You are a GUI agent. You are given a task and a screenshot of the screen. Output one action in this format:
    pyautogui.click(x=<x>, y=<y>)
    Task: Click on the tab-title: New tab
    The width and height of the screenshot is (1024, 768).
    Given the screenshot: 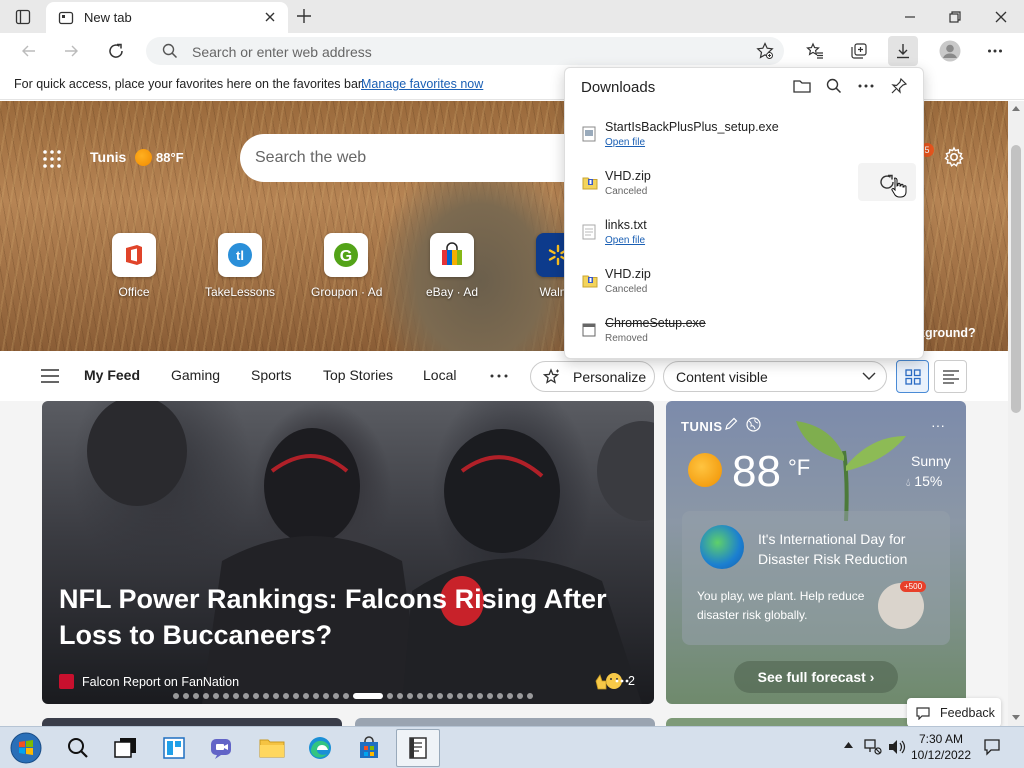 What is the action you would take?
    pyautogui.click(x=108, y=17)
    